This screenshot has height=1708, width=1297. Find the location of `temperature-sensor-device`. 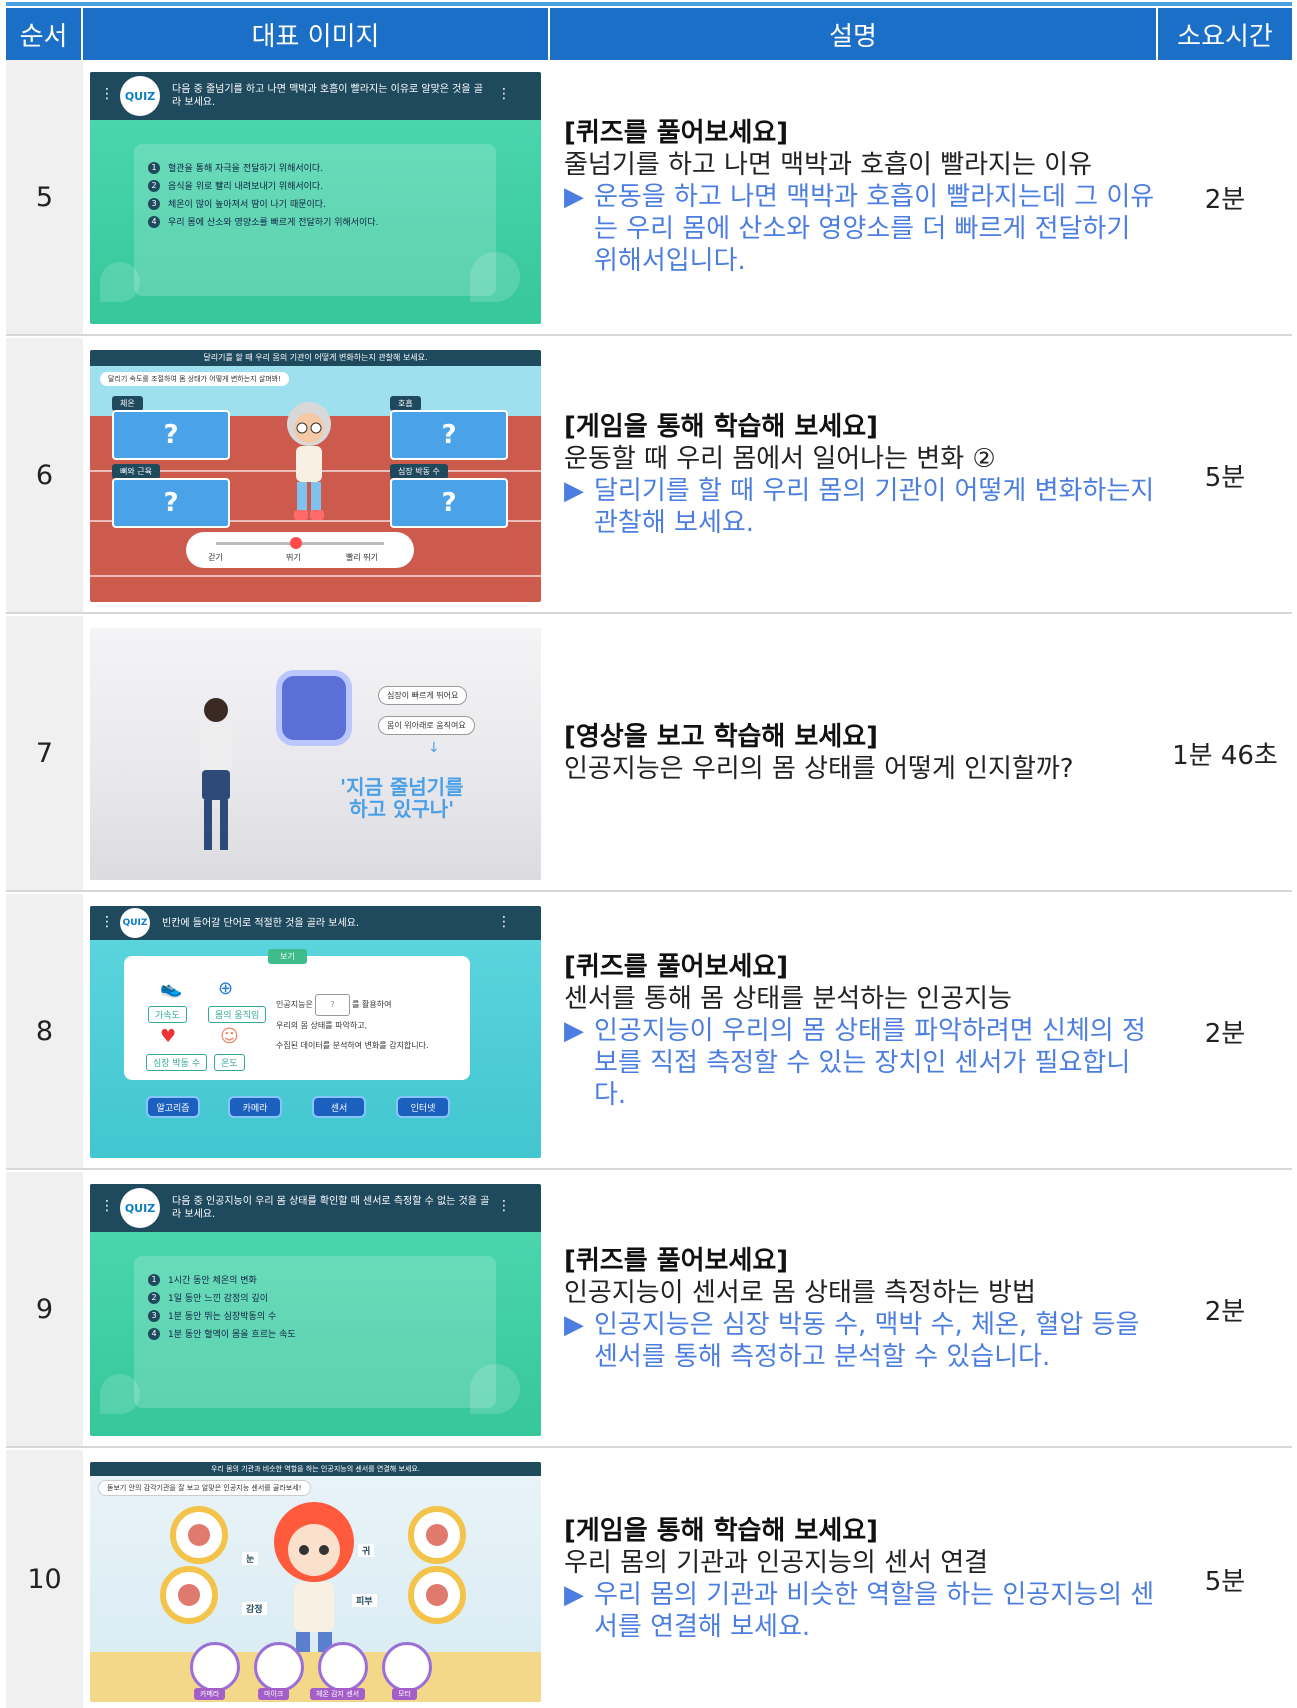

temperature-sensor-device is located at coordinates (343, 1667).